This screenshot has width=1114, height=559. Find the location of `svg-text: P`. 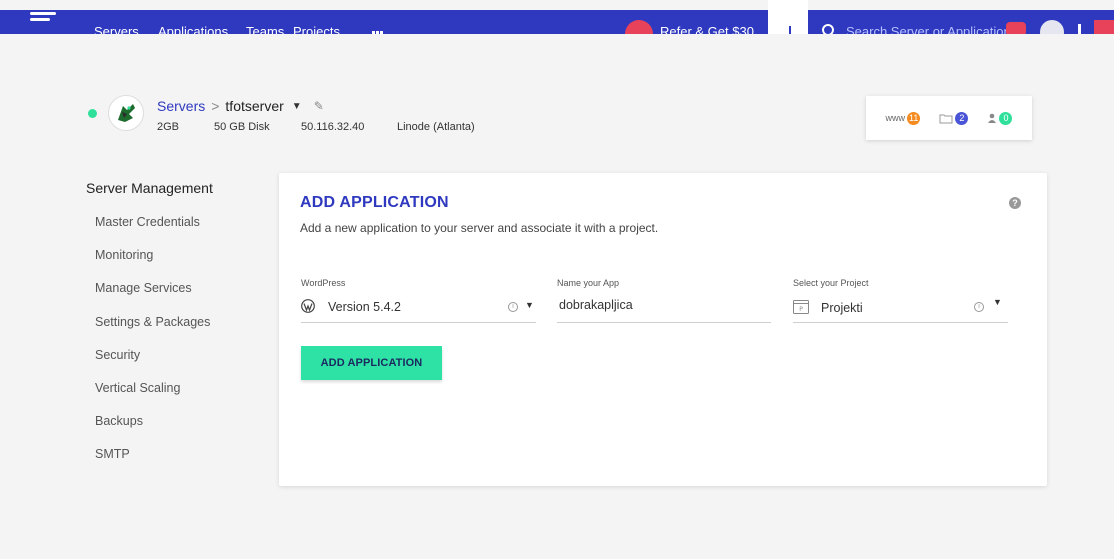

svg-text: P is located at coordinates (801, 309).